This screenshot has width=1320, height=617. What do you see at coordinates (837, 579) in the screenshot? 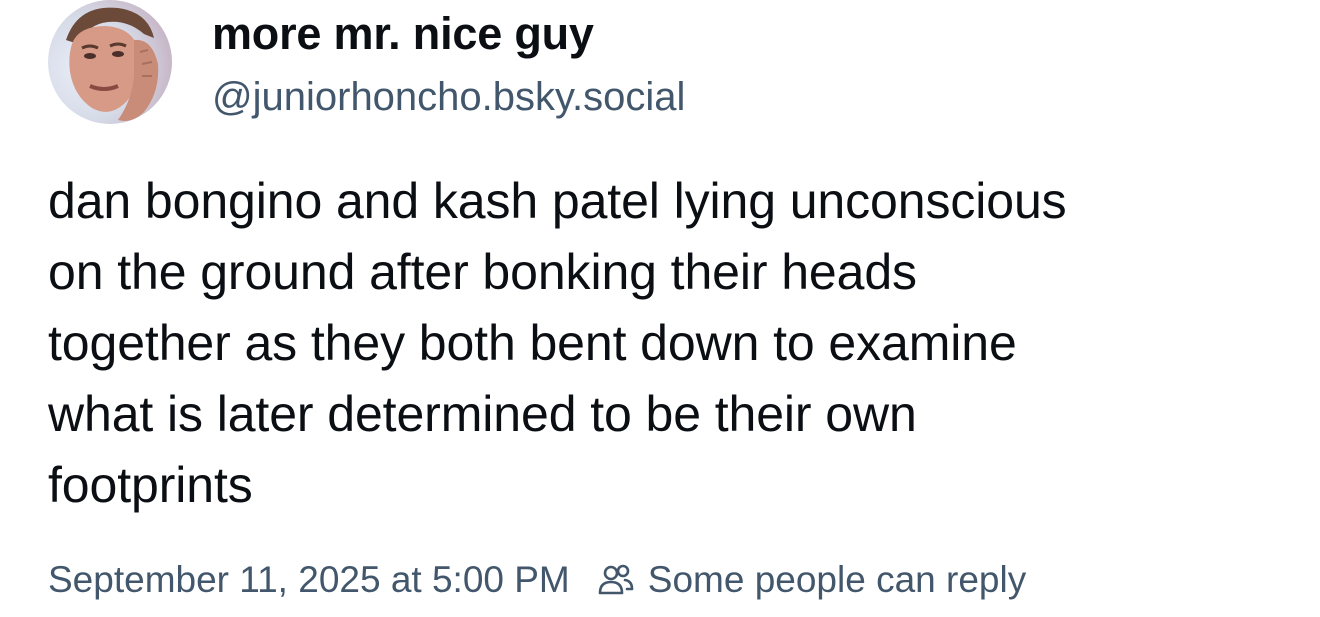
I see `reply-setting-label: Some people can reply` at bounding box center [837, 579].